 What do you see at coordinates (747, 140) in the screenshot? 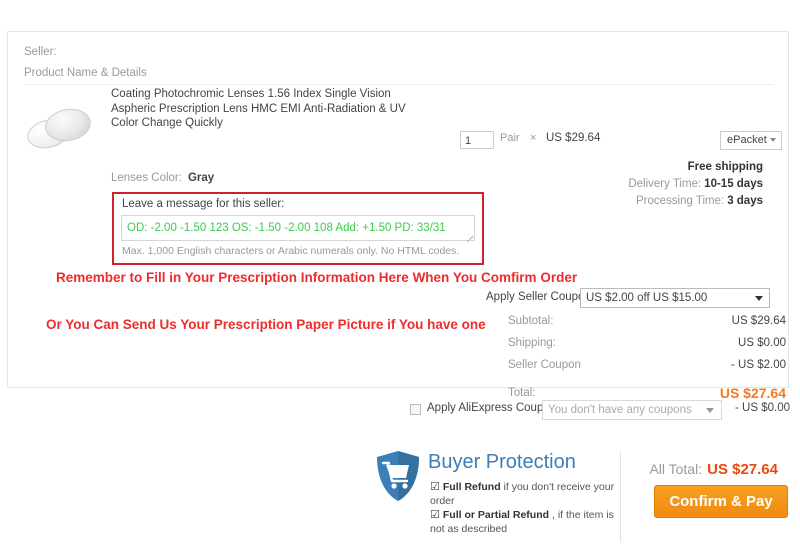
I see `shipping-method-value: ePacket` at bounding box center [747, 140].